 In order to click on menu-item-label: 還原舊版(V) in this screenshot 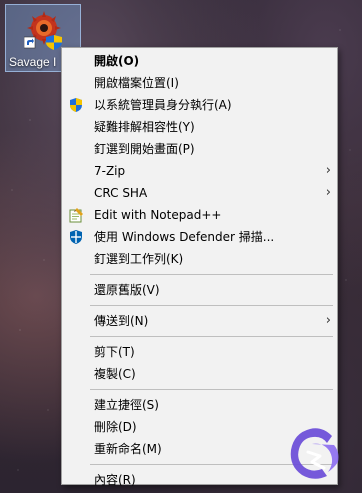, I will do `click(127, 290)`.